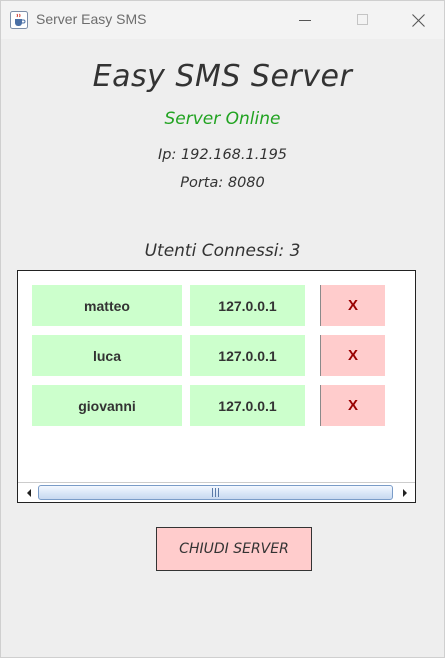 The width and height of the screenshot is (445, 658). What do you see at coordinates (222, 76) in the screenshot?
I see `app-title: Easy SMS Server` at bounding box center [222, 76].